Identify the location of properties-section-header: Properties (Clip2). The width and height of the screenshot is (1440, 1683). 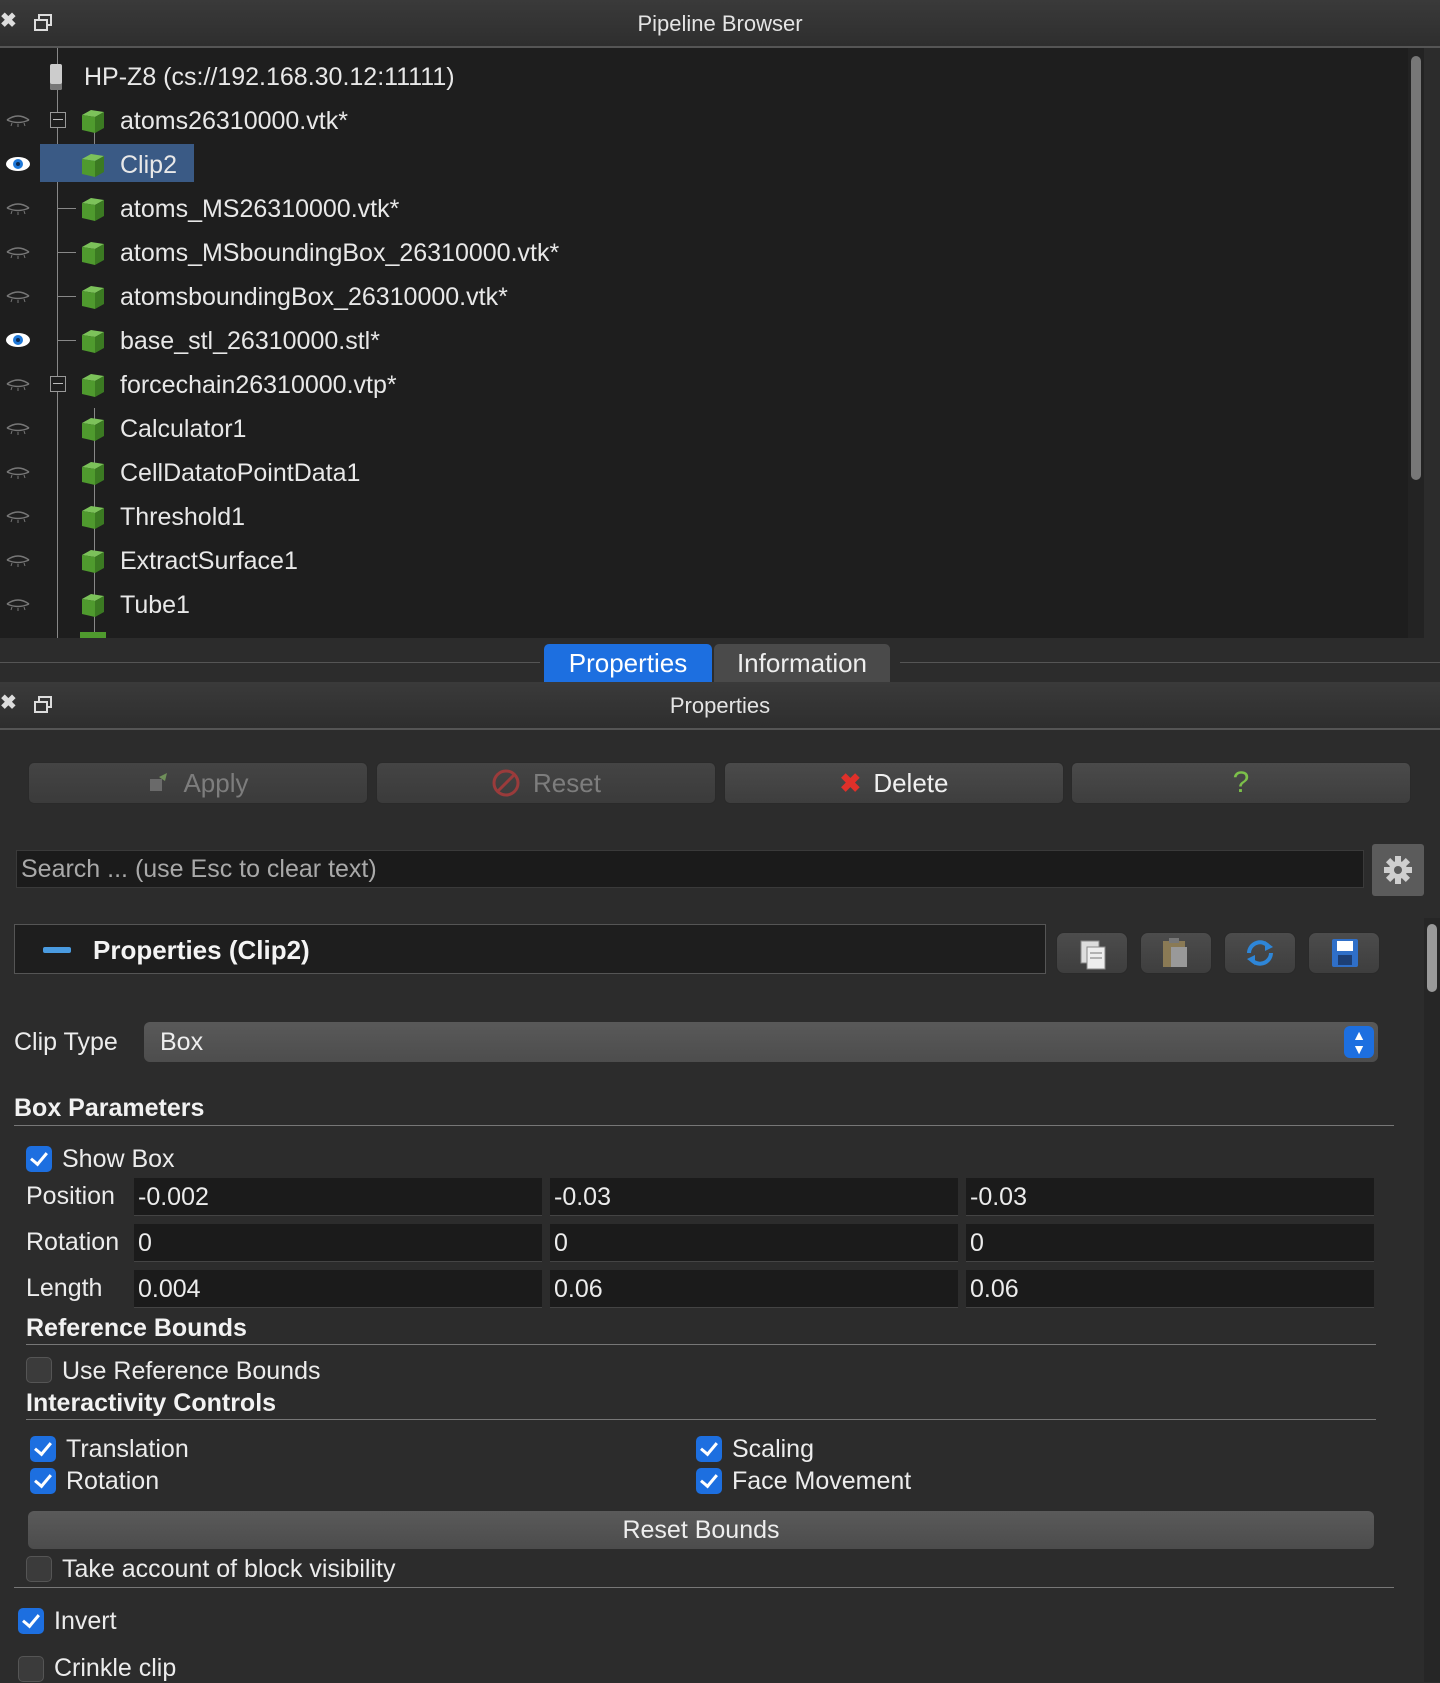
(530, 949).